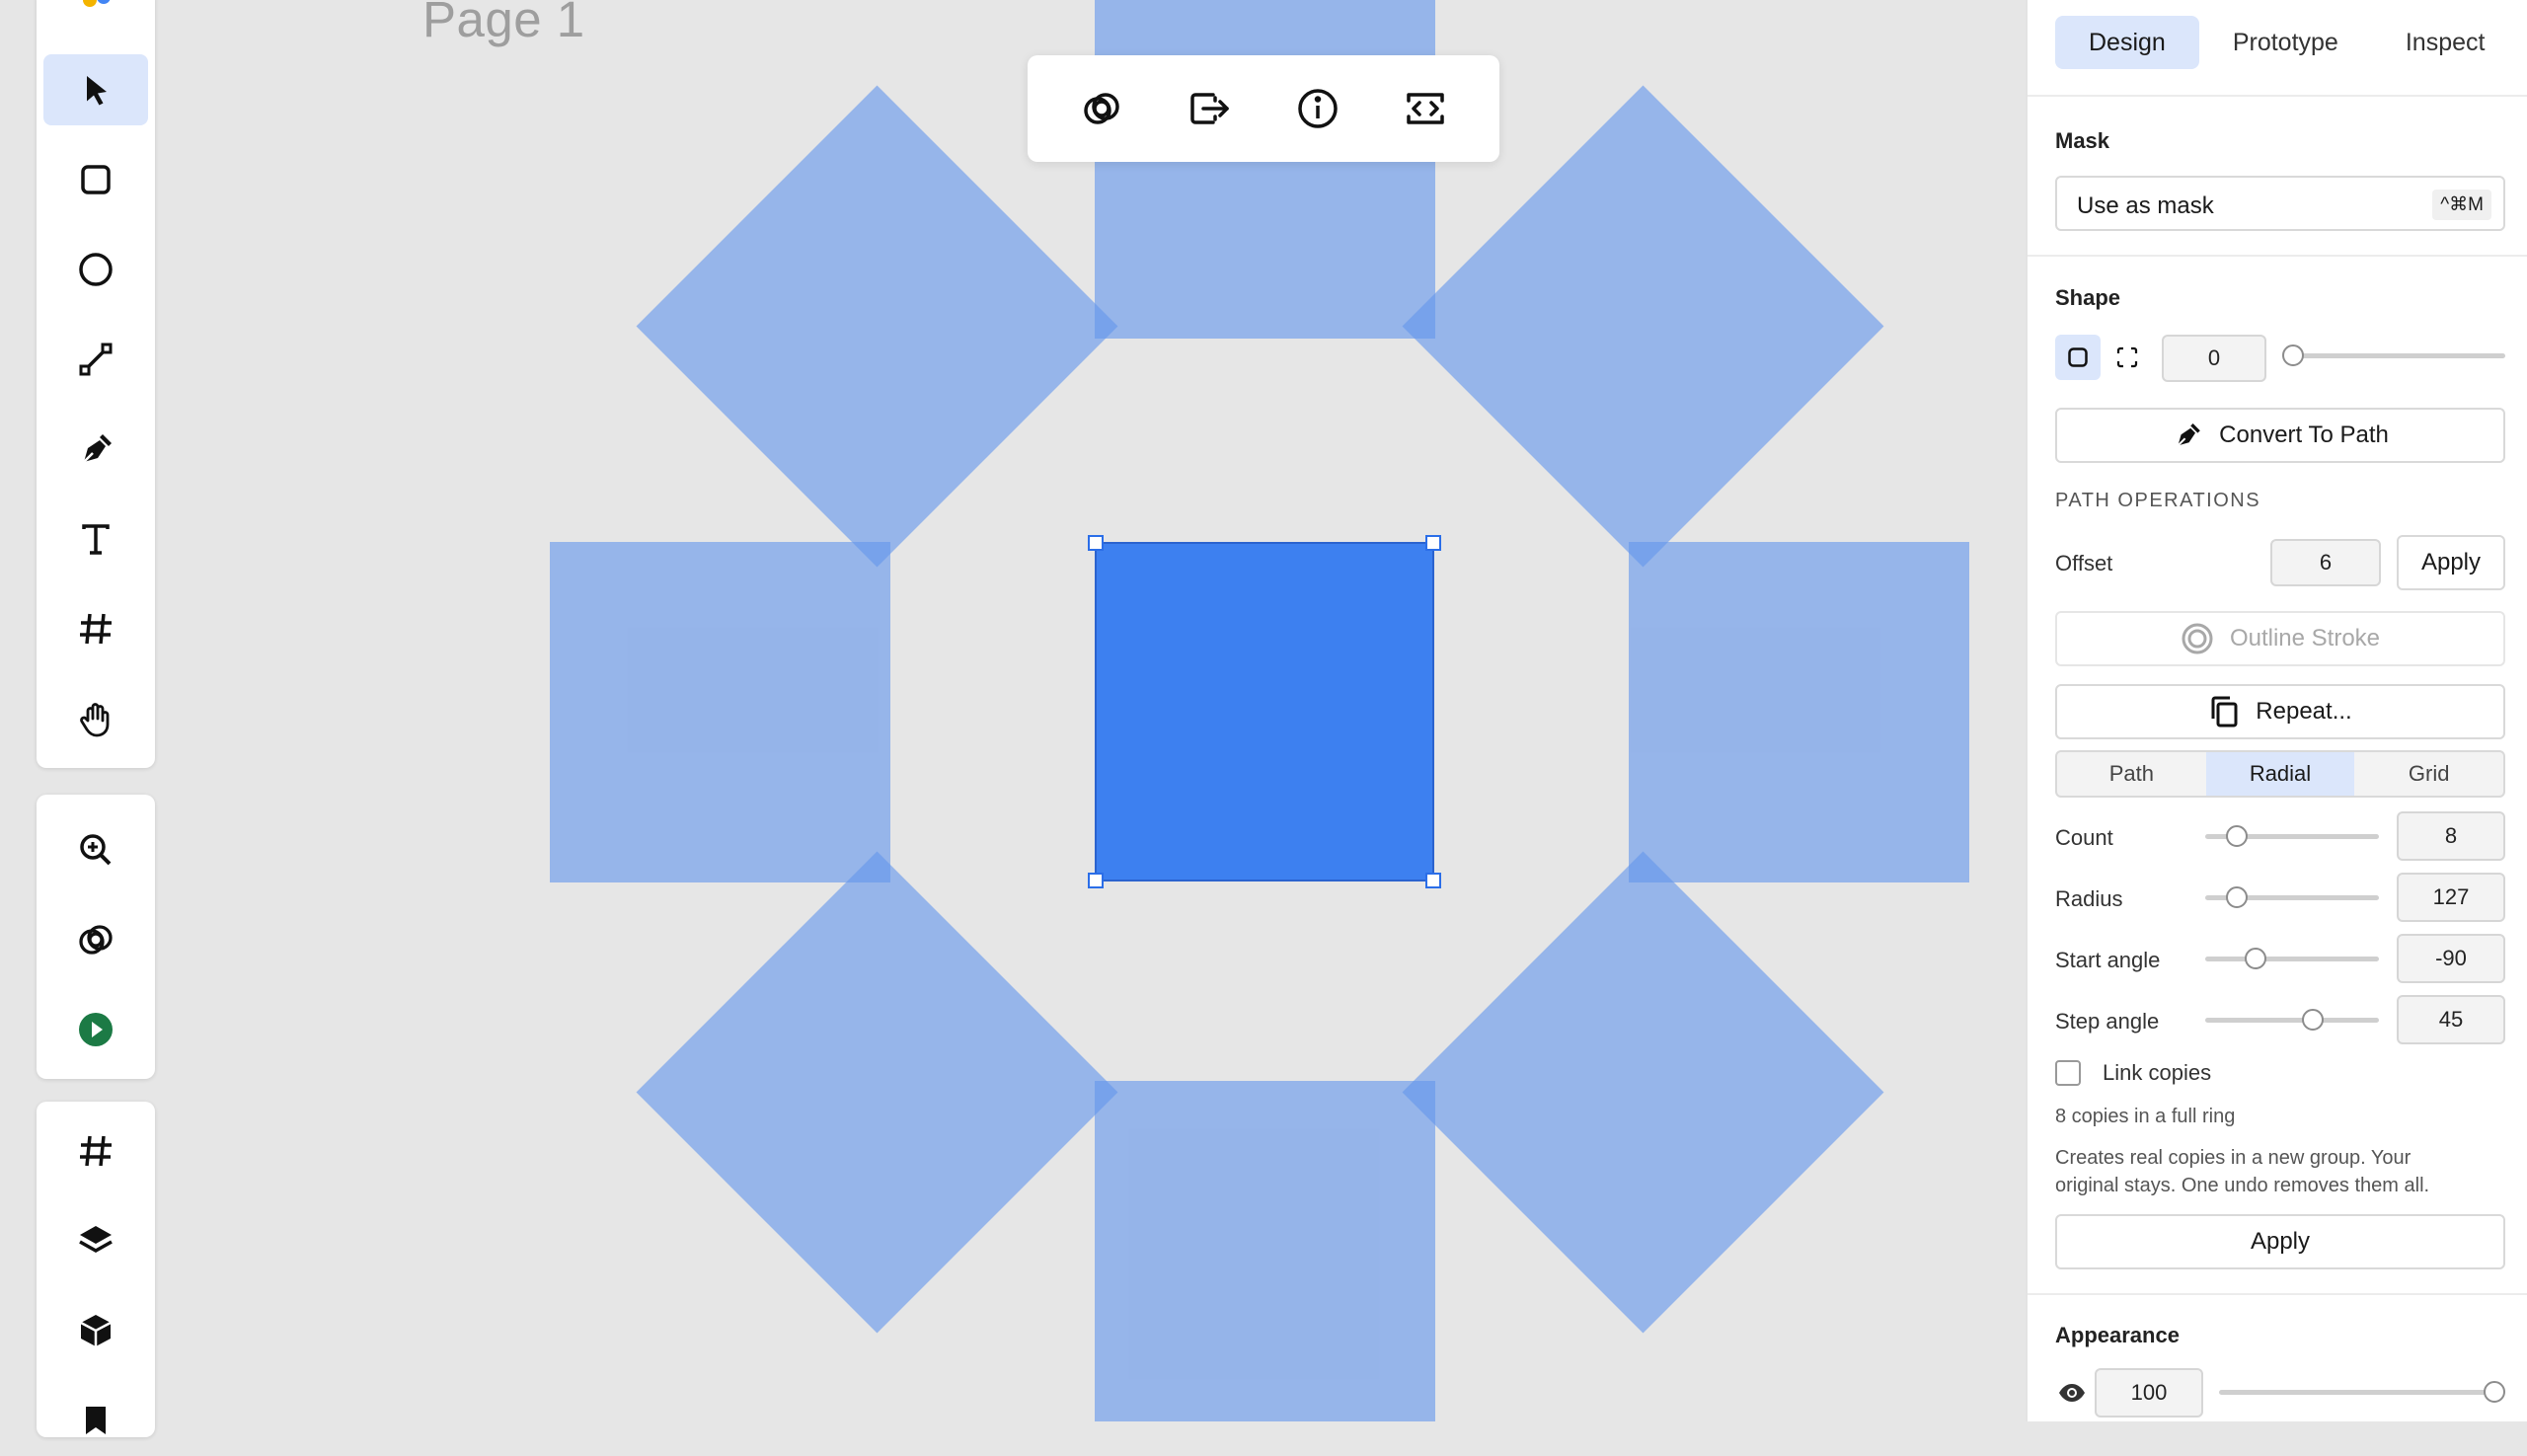 The image size is (2527, 1456). What do you see at coordinates (2214, 358) in the screenshot?
I see `corner-radius-input: 0` at bounding box center [2214, 358].